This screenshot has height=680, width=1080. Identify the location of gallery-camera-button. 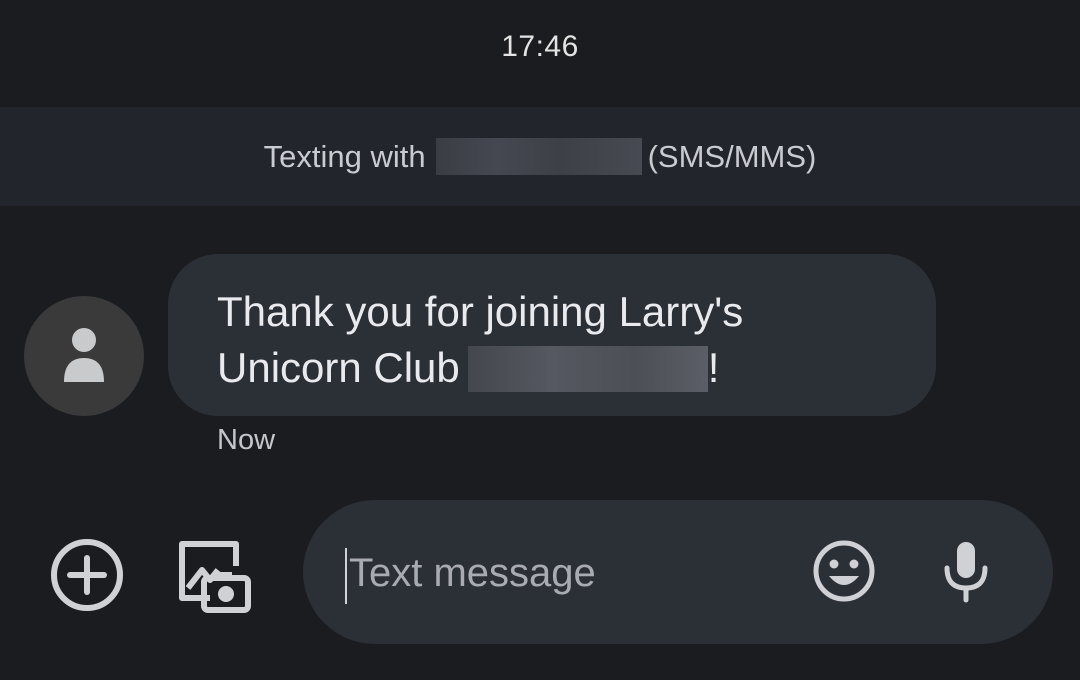
(214, 578).